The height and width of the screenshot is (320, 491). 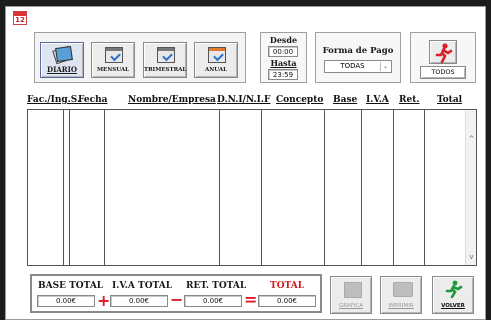 I want to click on minus-sign: −, so click(x=177, y=299).